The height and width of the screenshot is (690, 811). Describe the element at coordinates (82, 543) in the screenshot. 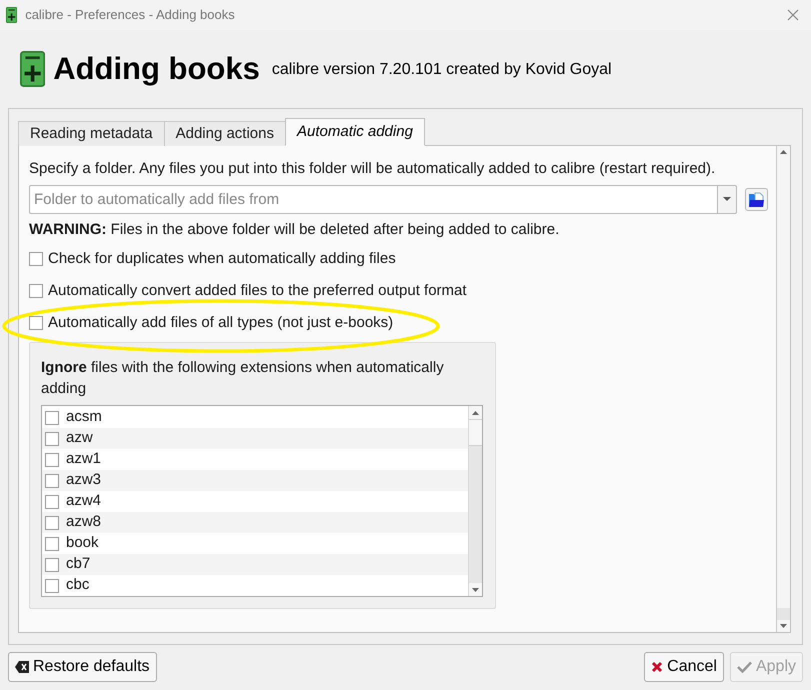

I see `extension-label: book` at that location.